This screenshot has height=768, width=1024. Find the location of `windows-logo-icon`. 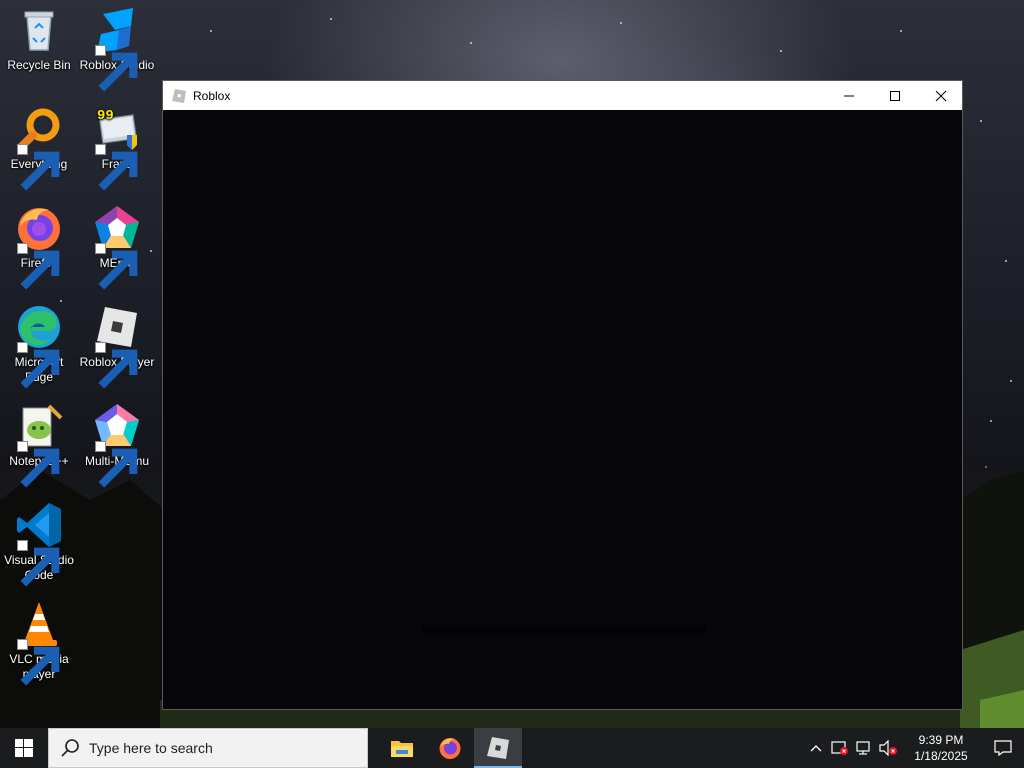

windows-logo-icon is located at coordinates (24, 748).